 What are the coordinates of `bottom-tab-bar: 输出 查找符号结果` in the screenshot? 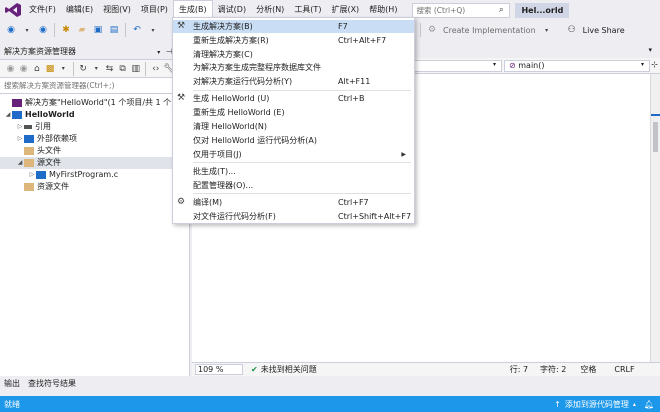 It's located at (330, 383).